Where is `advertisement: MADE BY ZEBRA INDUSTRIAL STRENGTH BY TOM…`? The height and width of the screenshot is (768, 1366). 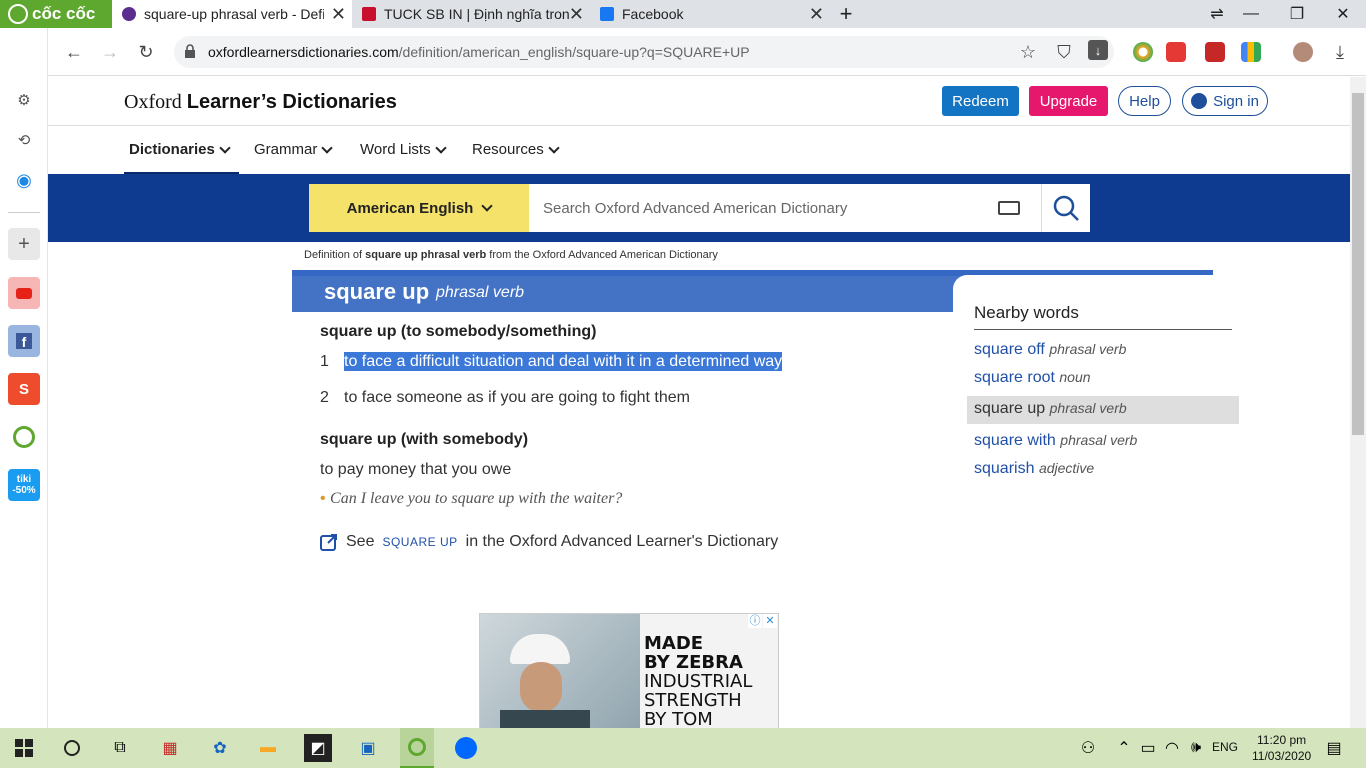 advertisement: MADE BY ZEBRA INDUSTRIAL STRENGTH BY TOM… is located at coordinates (629, 670).